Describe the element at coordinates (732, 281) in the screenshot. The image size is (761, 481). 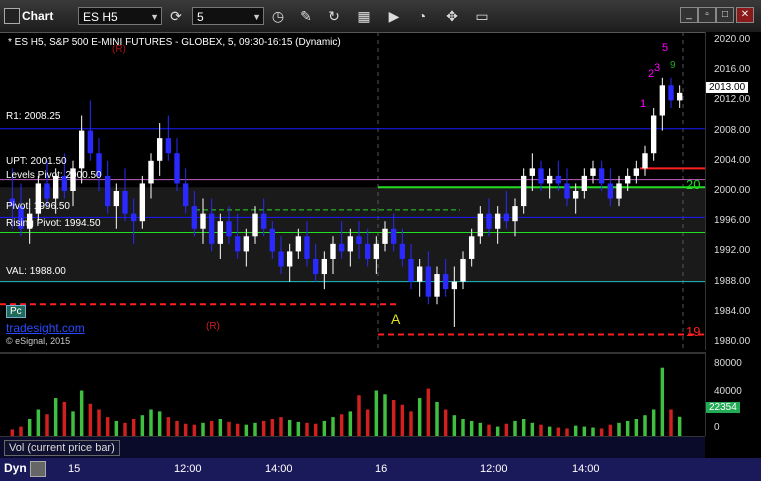
I see `price-tick-label: 1988.00` at that location.